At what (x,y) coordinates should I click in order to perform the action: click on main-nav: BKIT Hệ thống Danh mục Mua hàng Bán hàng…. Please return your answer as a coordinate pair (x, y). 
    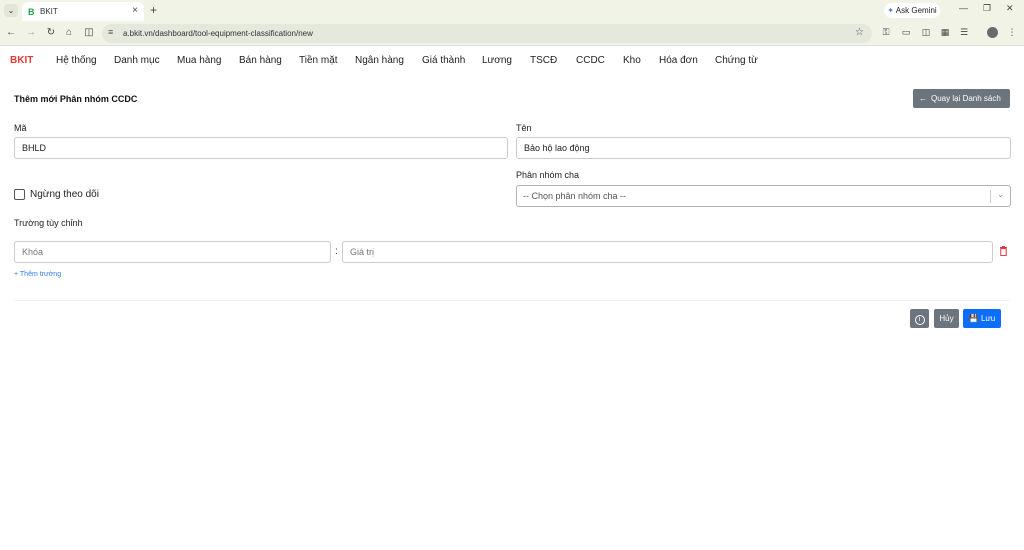
    Looking at the image, I should click on (512, 61).